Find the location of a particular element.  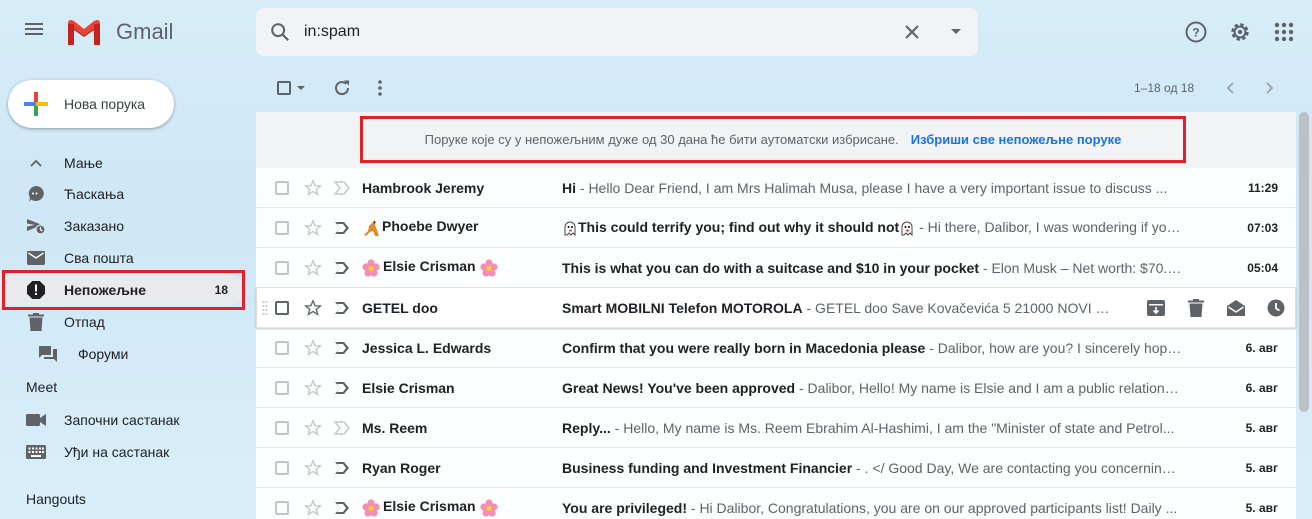

pagination-text: 1–18 од 18 is located at coordinates (1164, 88).